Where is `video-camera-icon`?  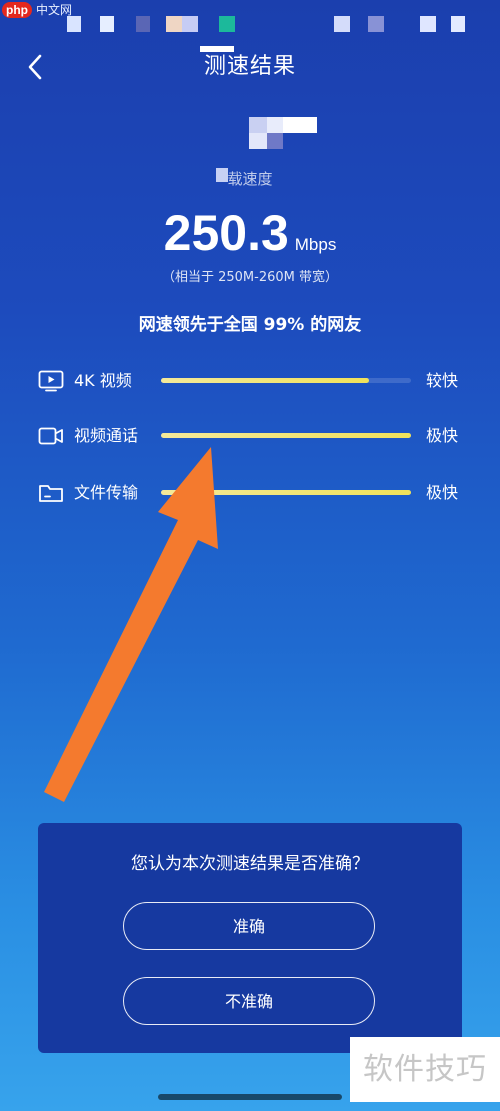
video-camera-icon is located at coordinates (50, 436).